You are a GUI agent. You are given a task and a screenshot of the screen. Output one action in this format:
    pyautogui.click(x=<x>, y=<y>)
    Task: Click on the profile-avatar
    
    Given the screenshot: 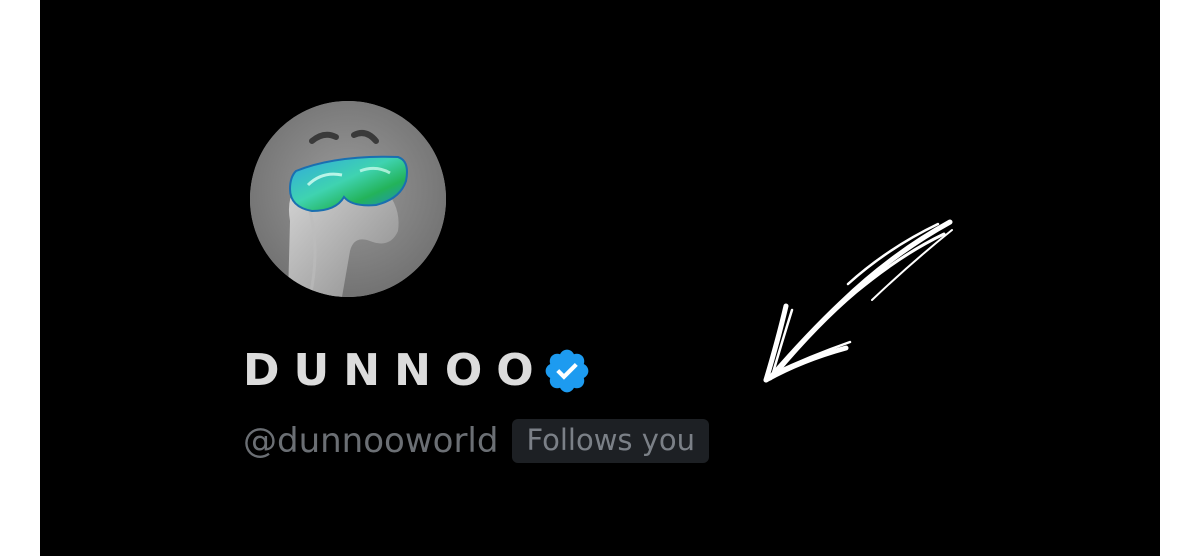 What is the action you would take?
    pyautogui.click(x=348, y=199)
    